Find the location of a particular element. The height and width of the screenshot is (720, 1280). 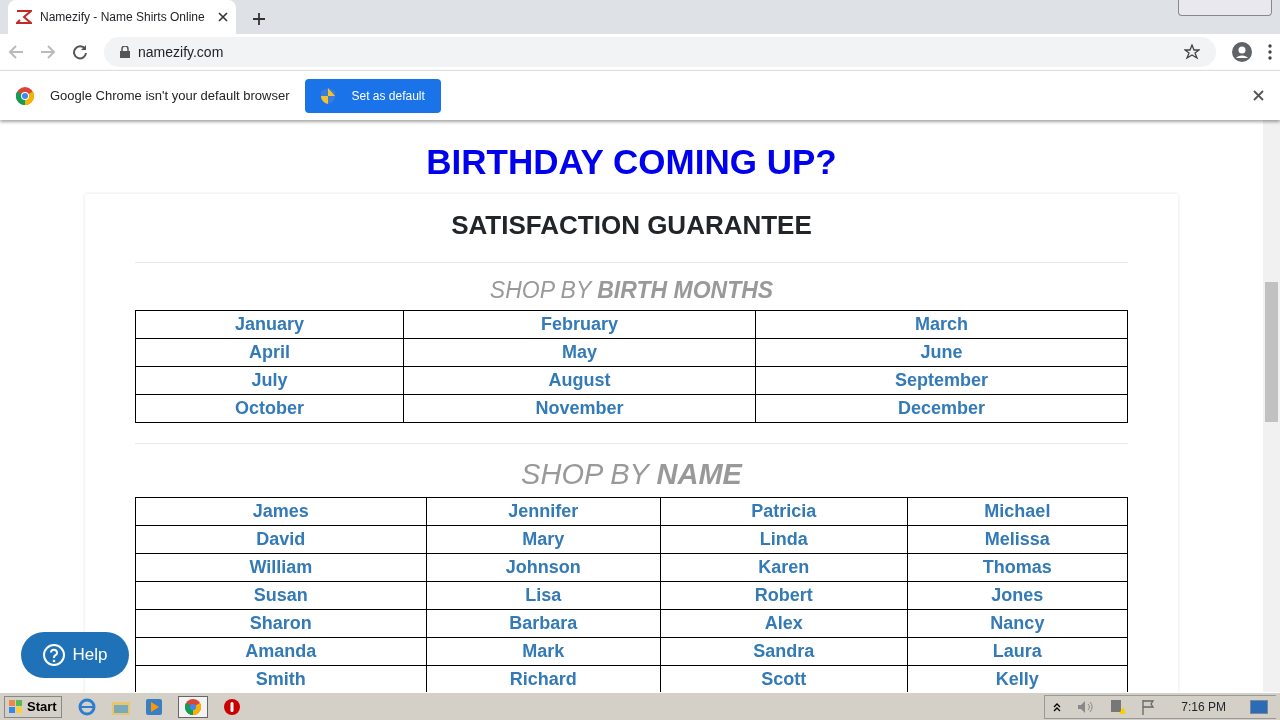

show-desktop-button is located at coordinates (1259, 706).